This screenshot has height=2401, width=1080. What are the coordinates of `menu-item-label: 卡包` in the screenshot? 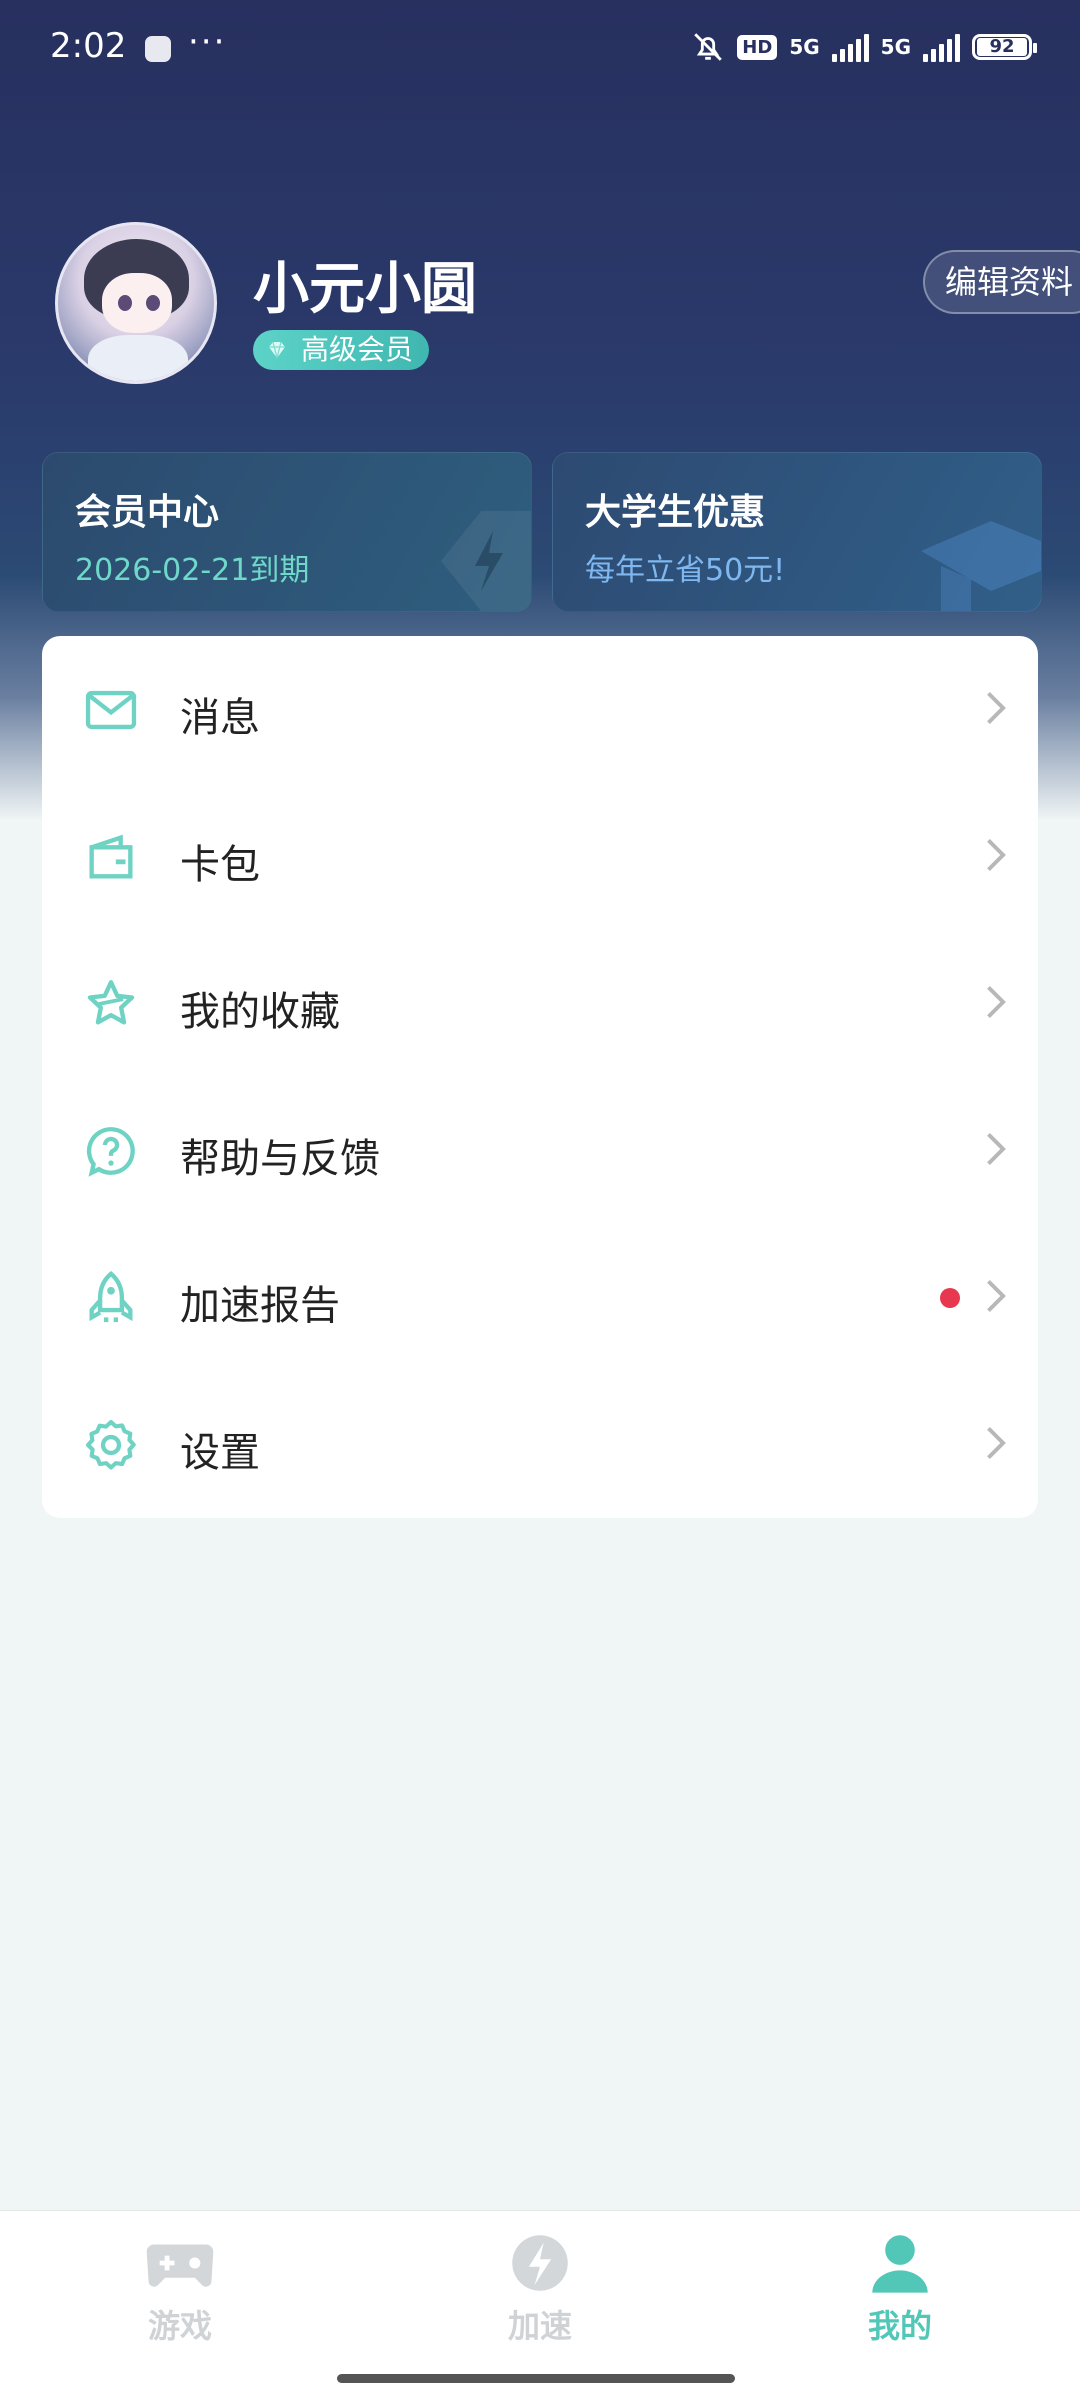 It's located at (220, 865).